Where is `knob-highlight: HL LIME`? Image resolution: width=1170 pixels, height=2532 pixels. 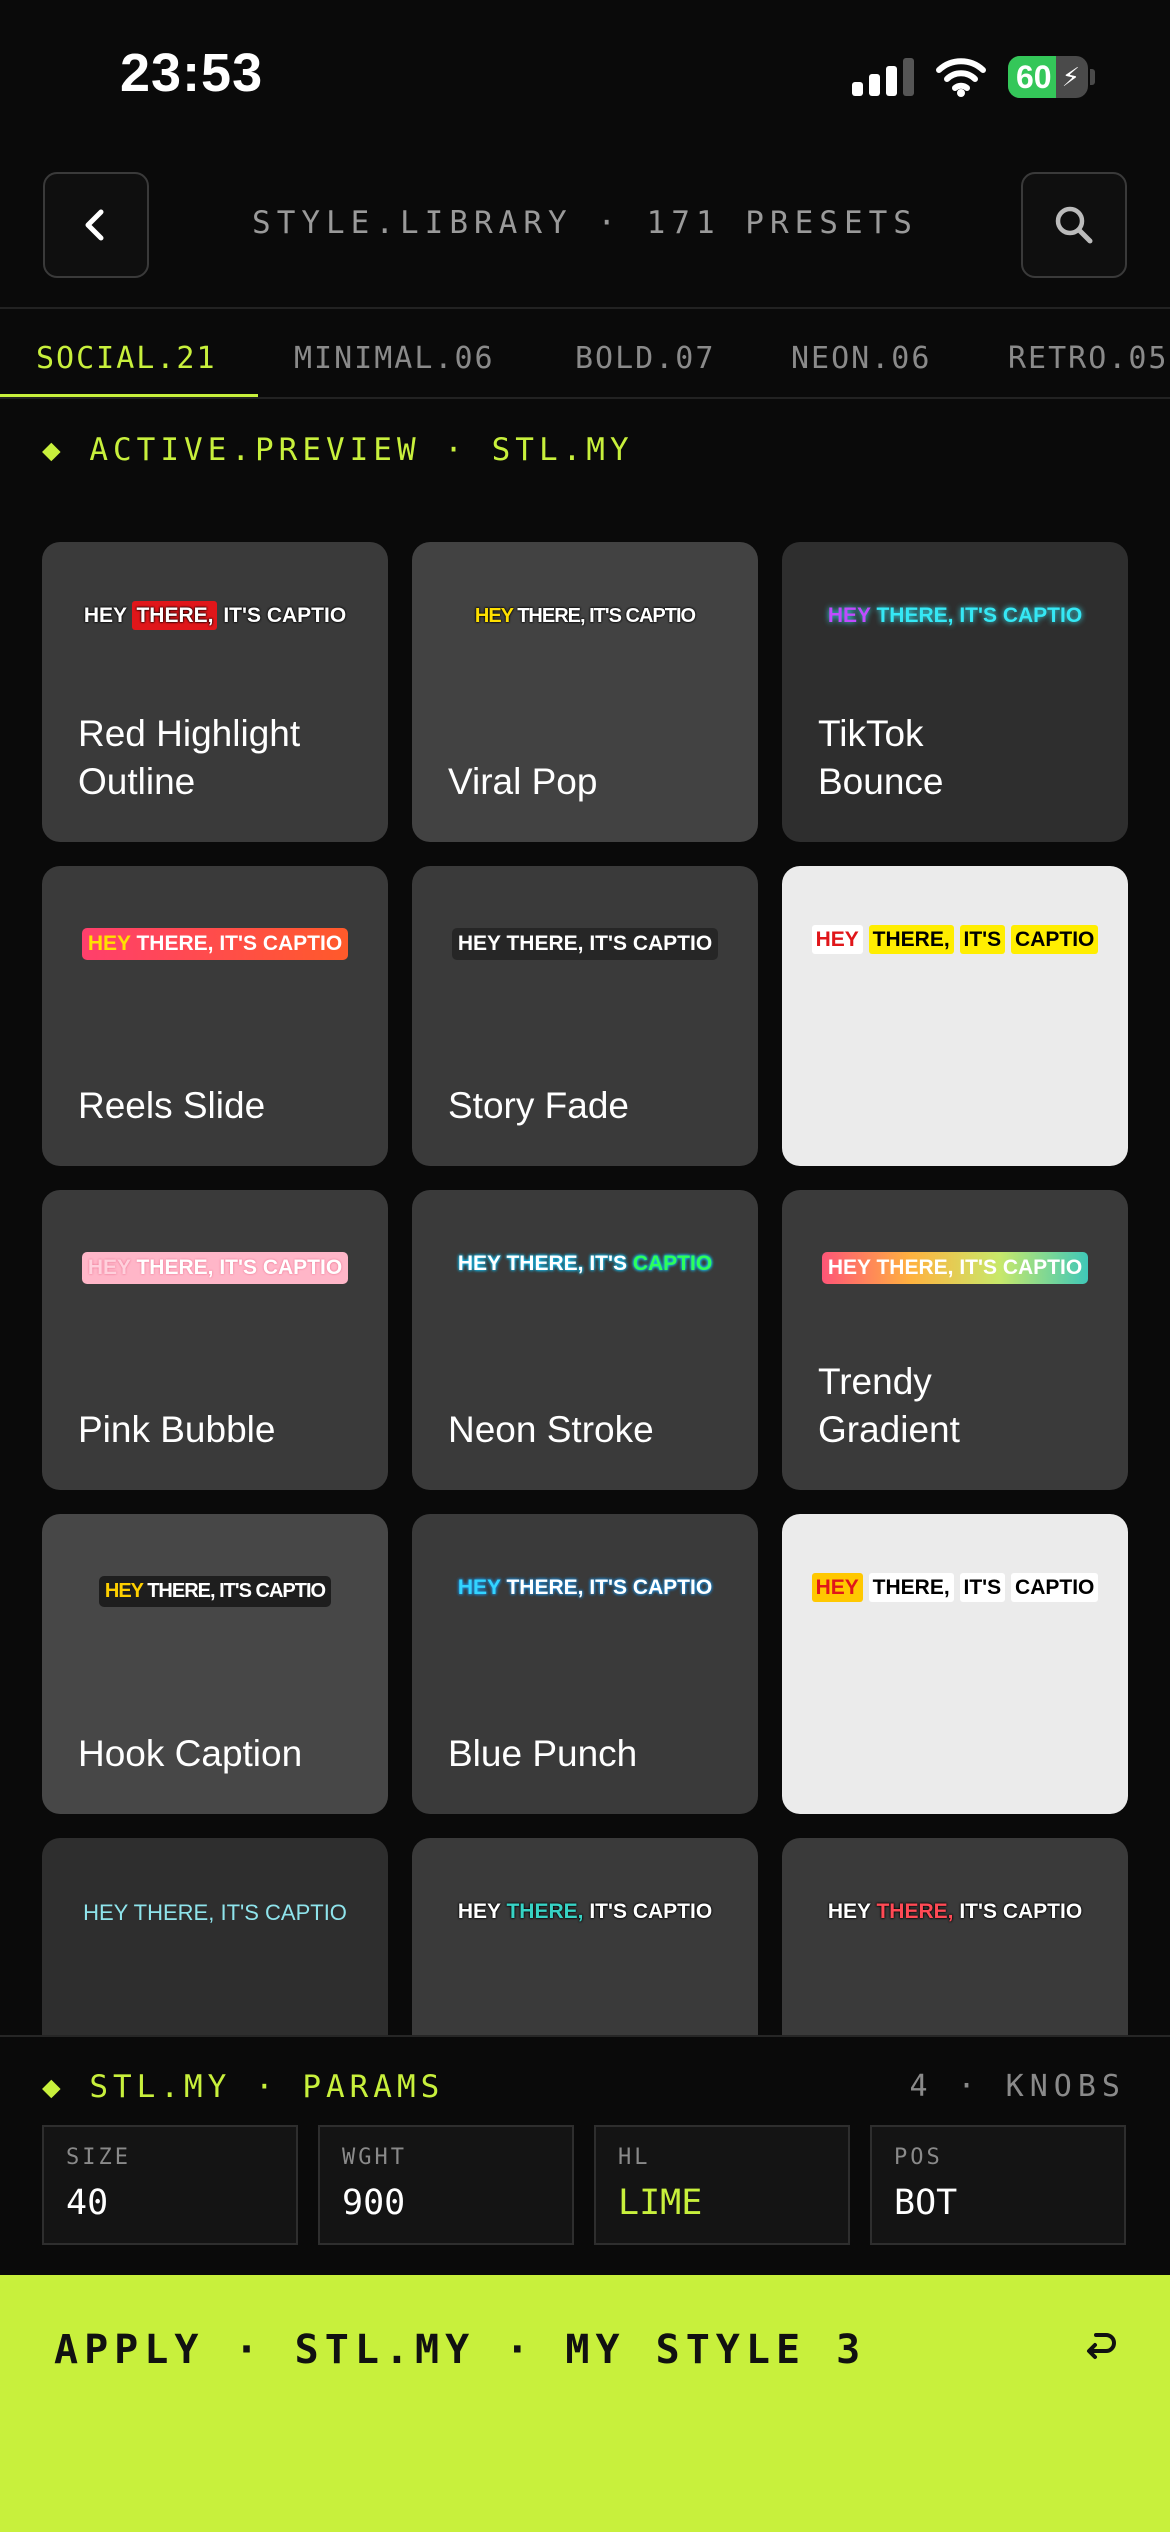
knob-highlight: HL LIME is located at coordinates (722, 2185).